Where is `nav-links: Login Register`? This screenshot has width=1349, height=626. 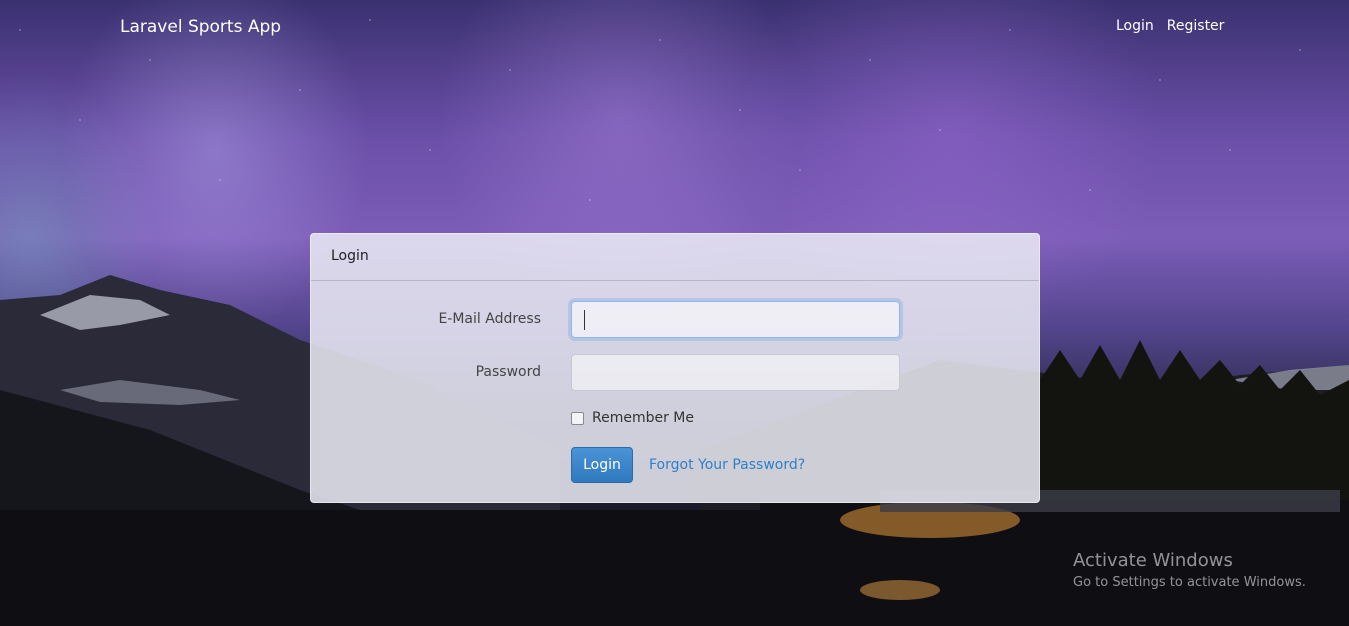
nav-links: Login Register is located at coordinates (1170, 26).